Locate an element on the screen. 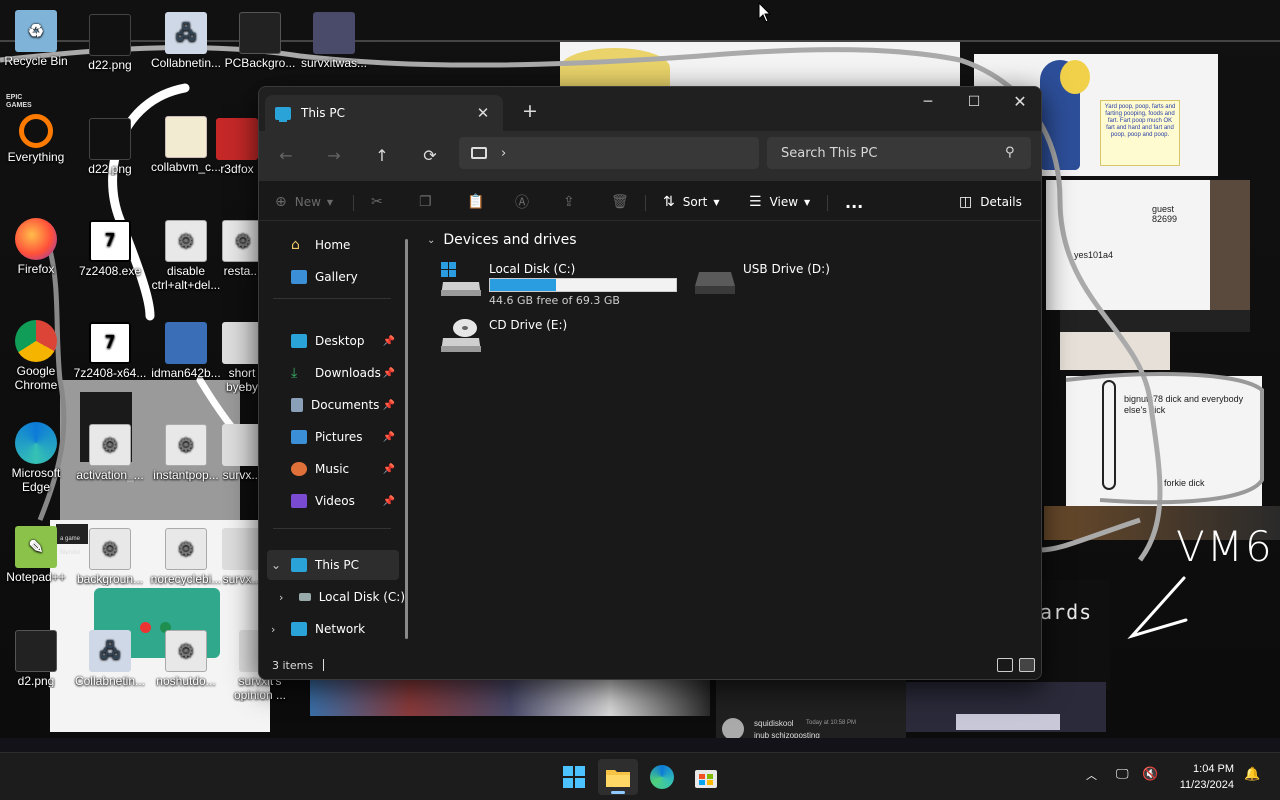 Image resolution: width=1280 pixels, height=800 pixels. chevron-down-icon: ⌄ is located at coordinates (276, 565).